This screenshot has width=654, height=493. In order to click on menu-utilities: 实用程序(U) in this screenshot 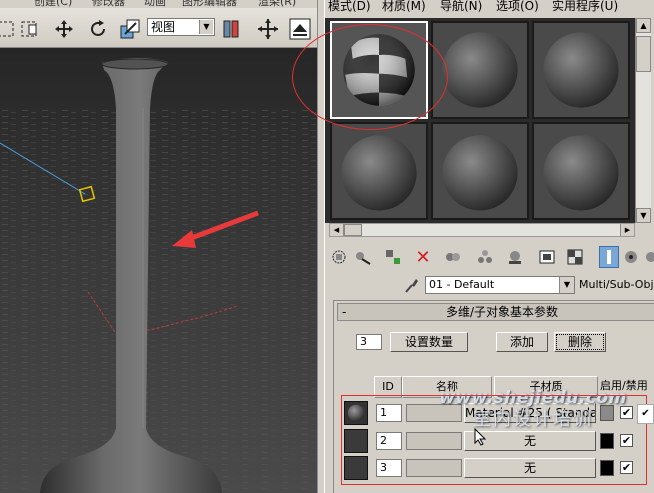, I will do `click(585, 7)`.